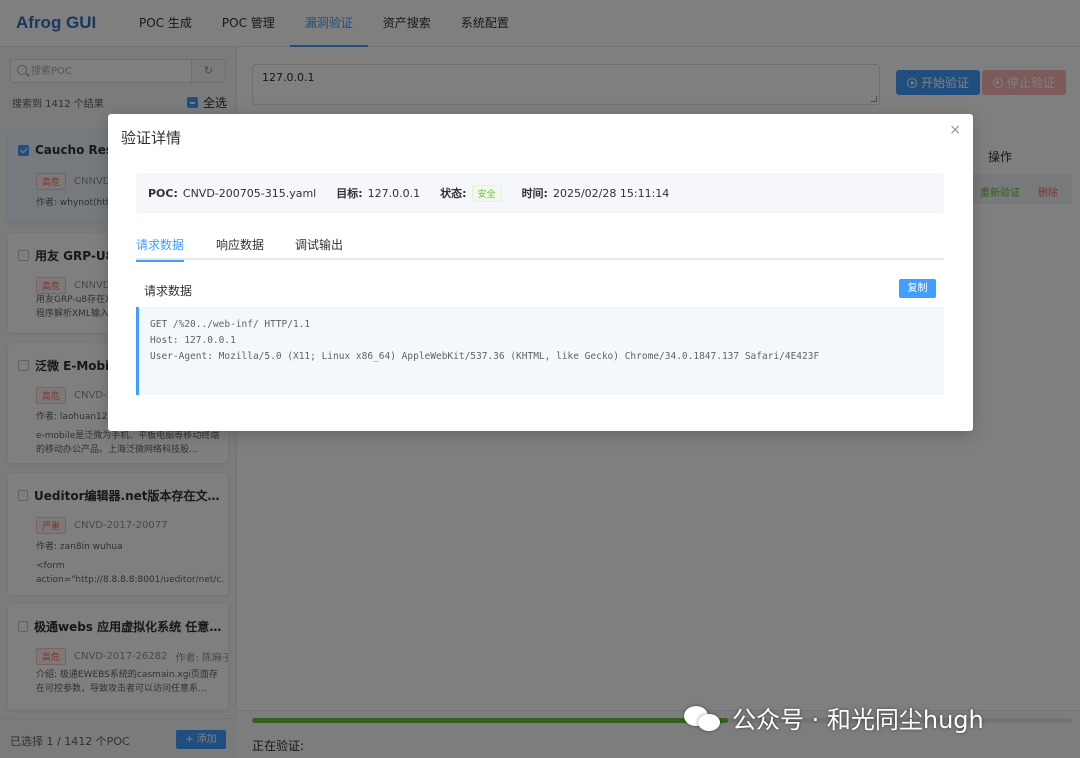 The height and width of the screenshot is (758, 1080). Describe the element at coordinates (453, 193) in the screenshot. I see `state-label: 状态:` at that location.